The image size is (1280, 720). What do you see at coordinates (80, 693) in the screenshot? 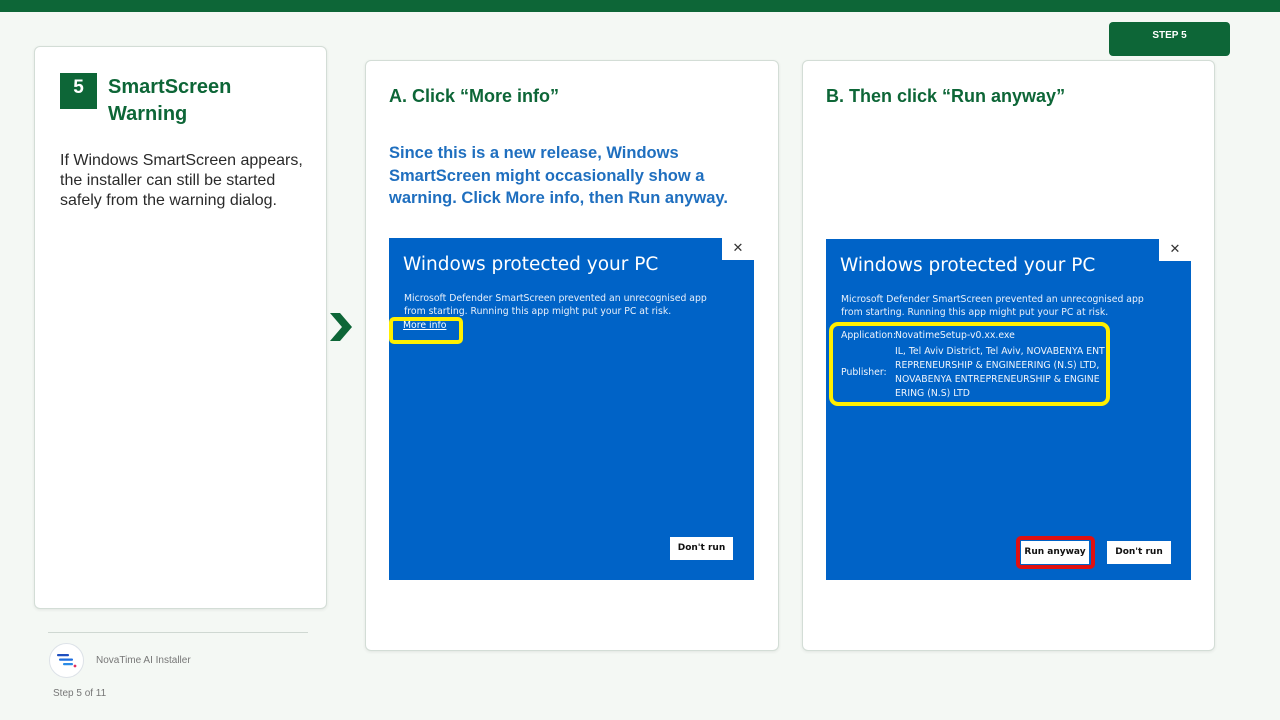
I see `footer-step-counter: Step 5 of 11` at bounding box center [80, 693].